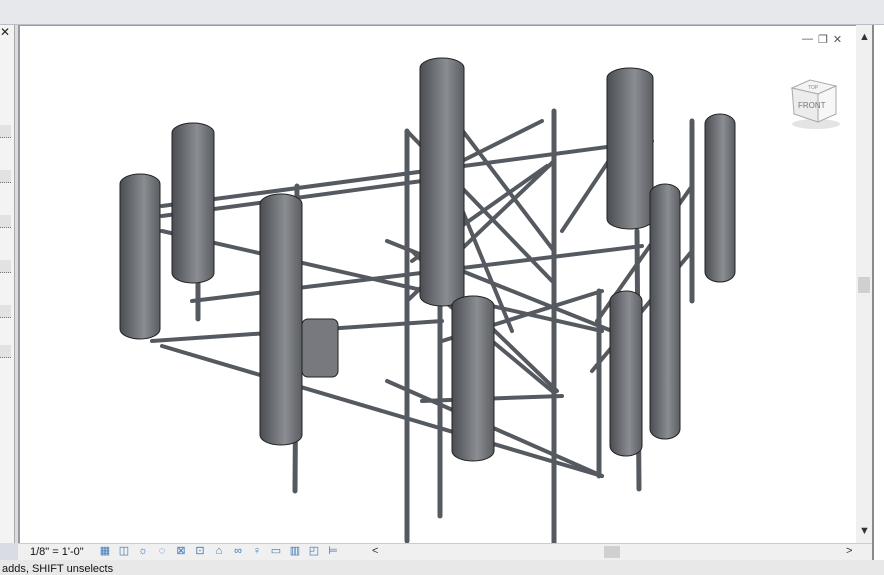 Image resolution: width=884 pixels, height=575 pixels. Describe the element at coordinates (864, 37) in the screenshot. I see `scroll-up-icon: ▲` at that location.